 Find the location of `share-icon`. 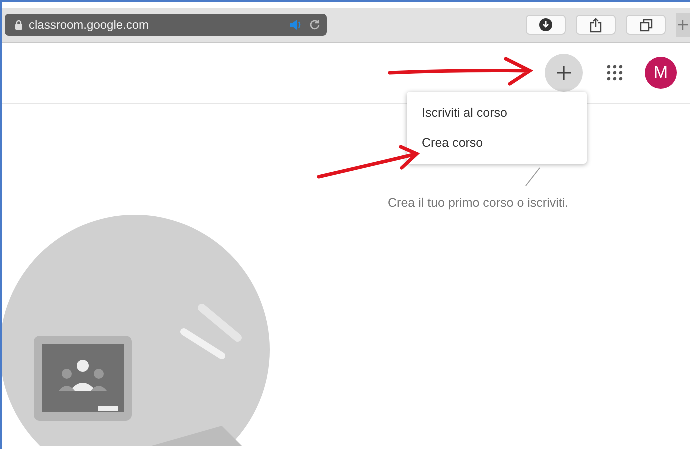

share-icon is located at coordinates (596, 25).